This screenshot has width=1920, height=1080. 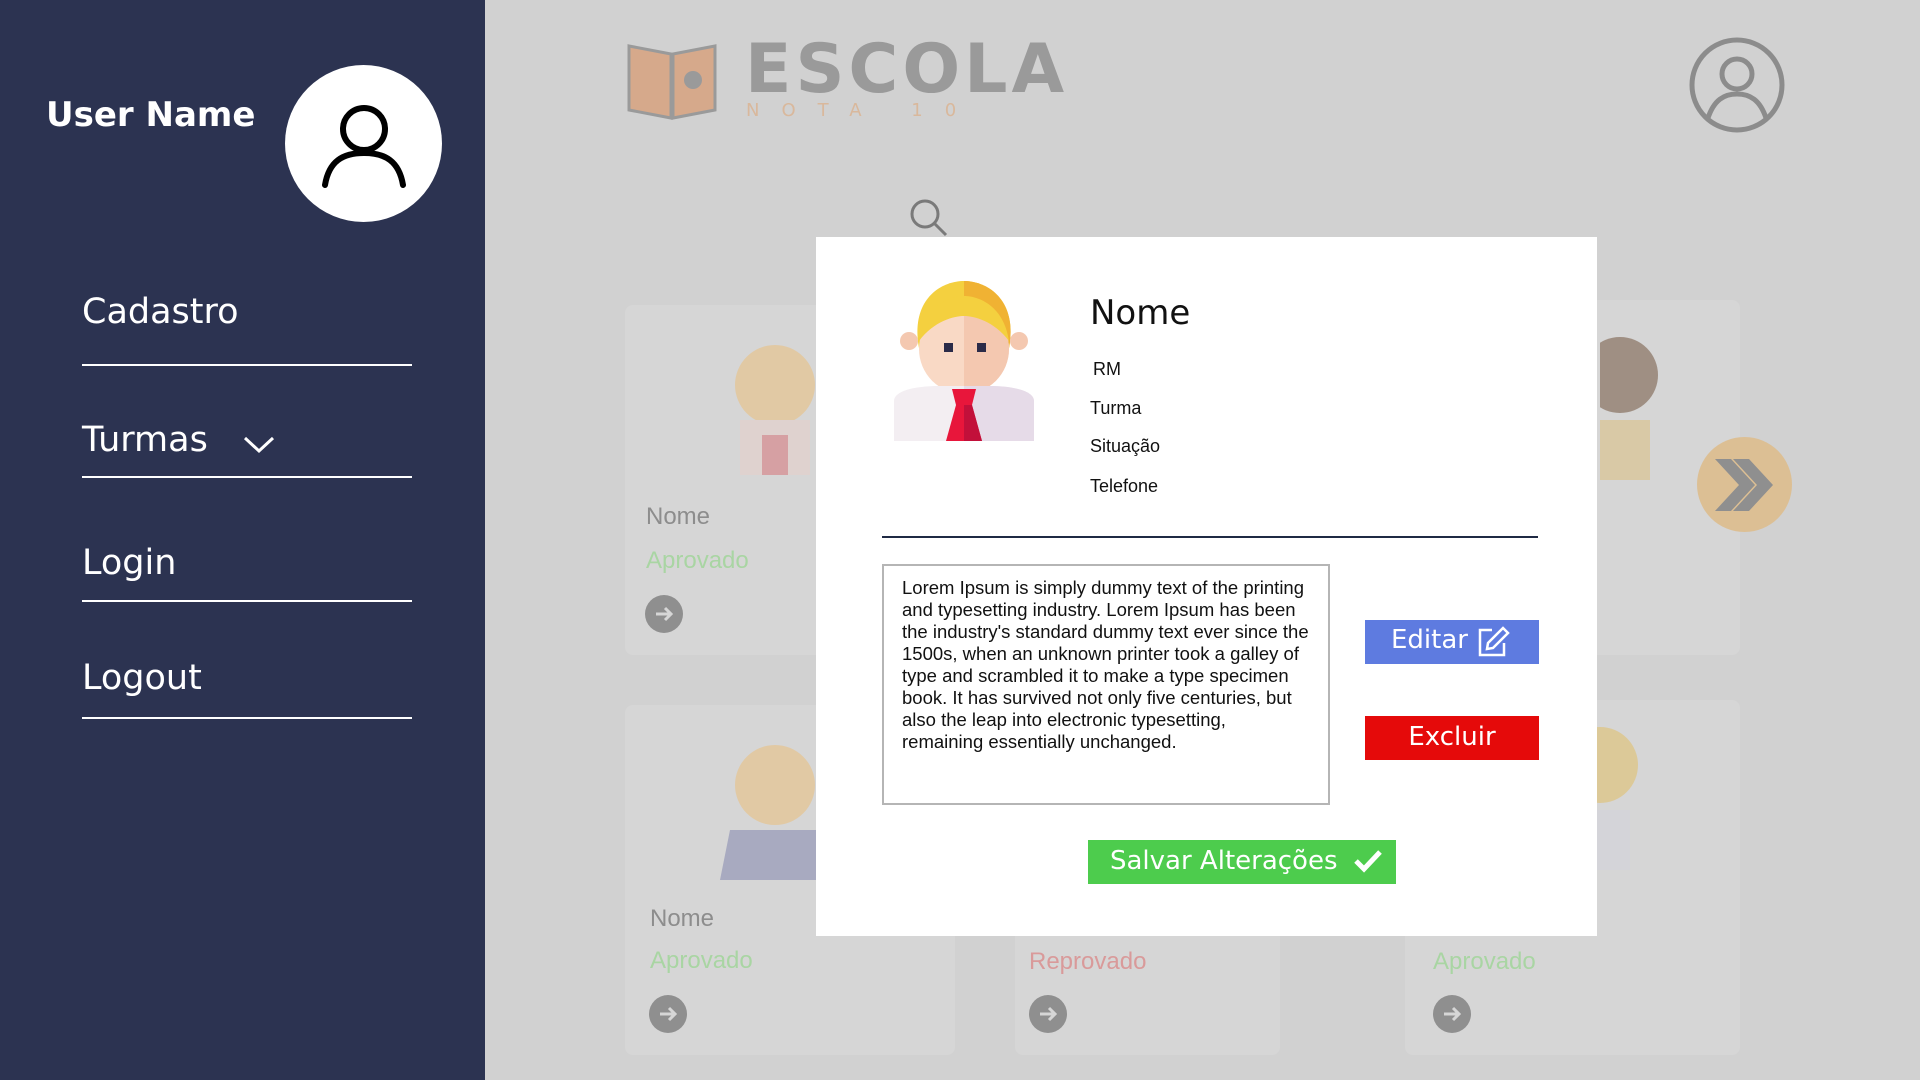 I want to click on student-card: Nome Aprovado, so click(x=725, y=480).